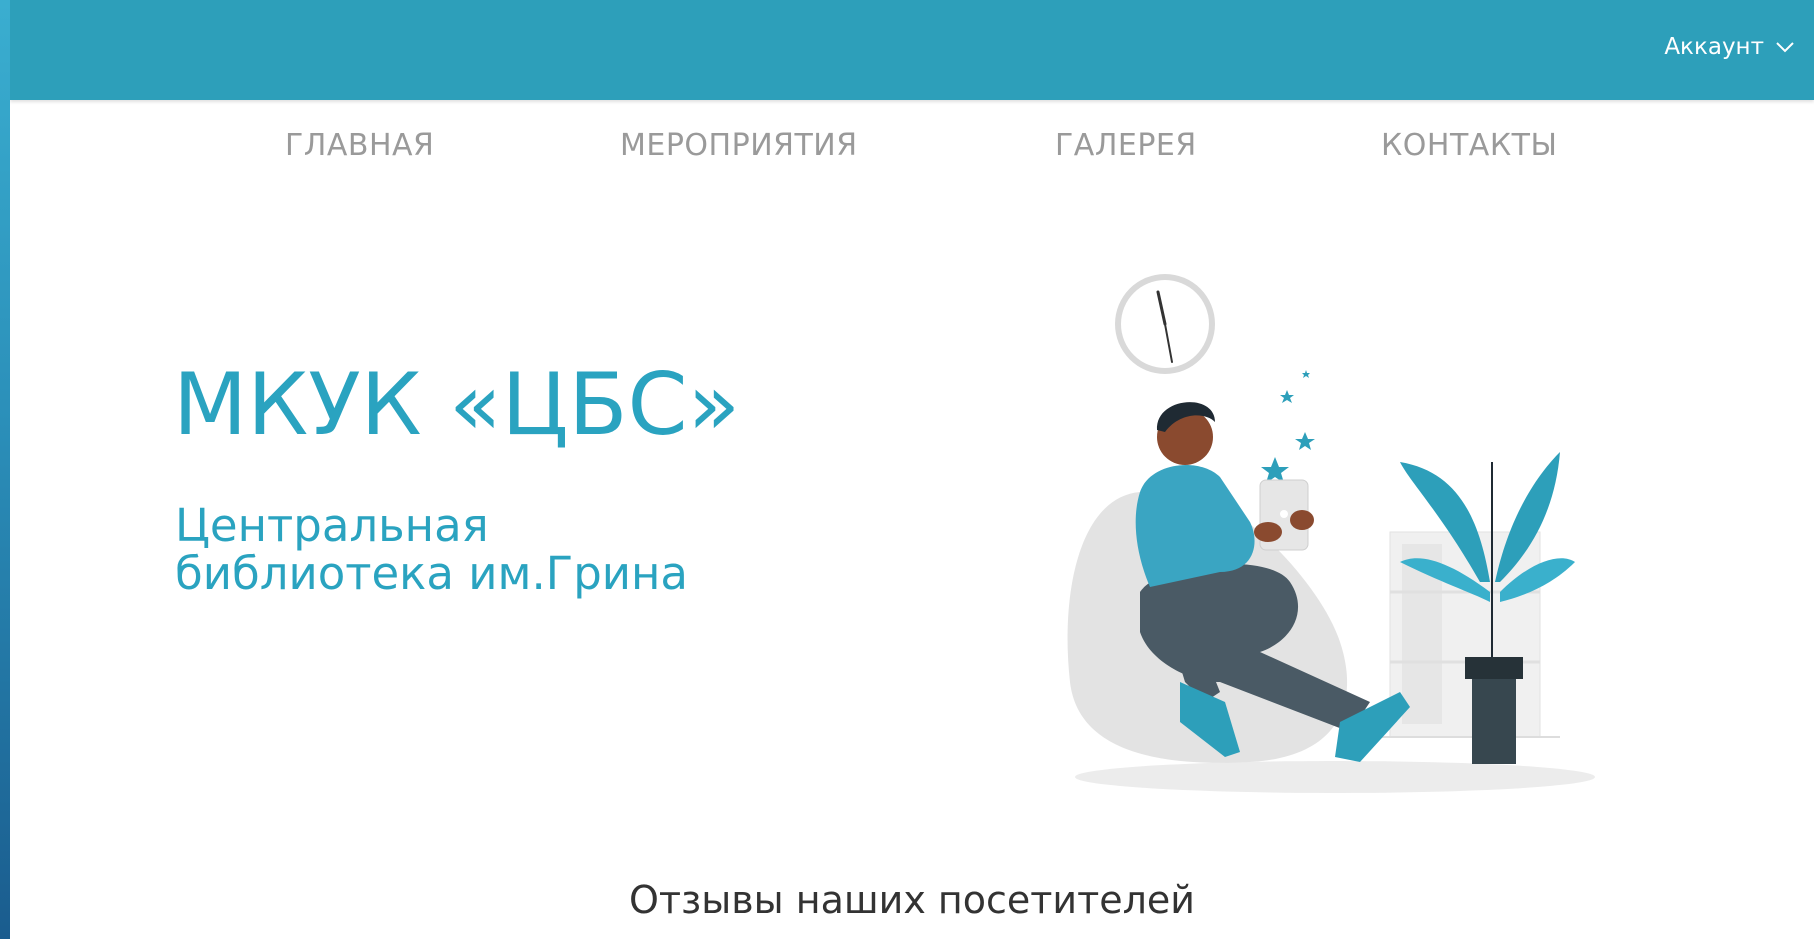 This screenshot has width=1814, height=939. Describe the element at coordinates (1288, 426) in the screenshot. I see `stars` at that location.